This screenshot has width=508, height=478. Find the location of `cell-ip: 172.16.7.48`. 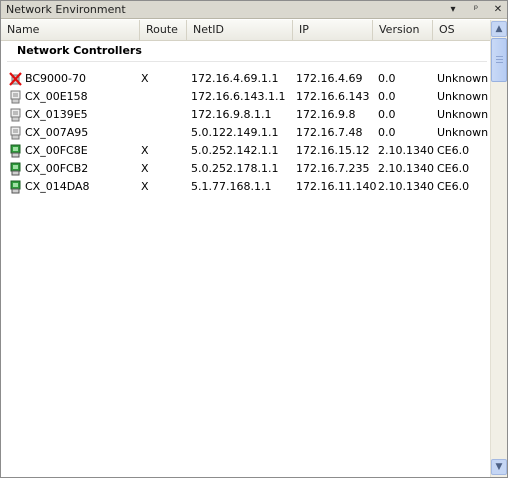

cell-ip: 172.16.7.48 is located at coordinates (329, 132).